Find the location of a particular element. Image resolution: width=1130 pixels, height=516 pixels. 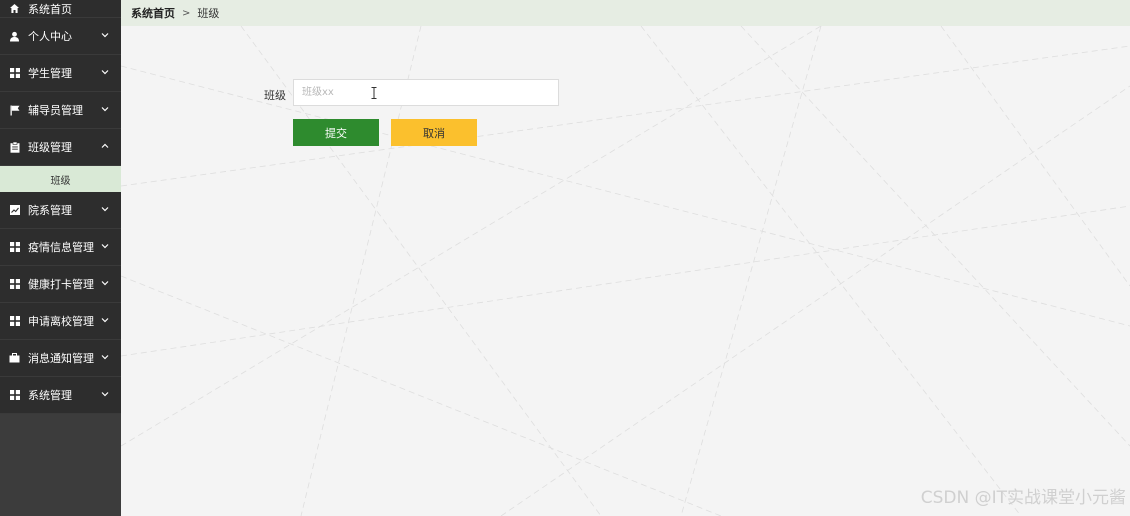

sidebar-item-label: 消息通知管理 is located at coordinates (61, 358).